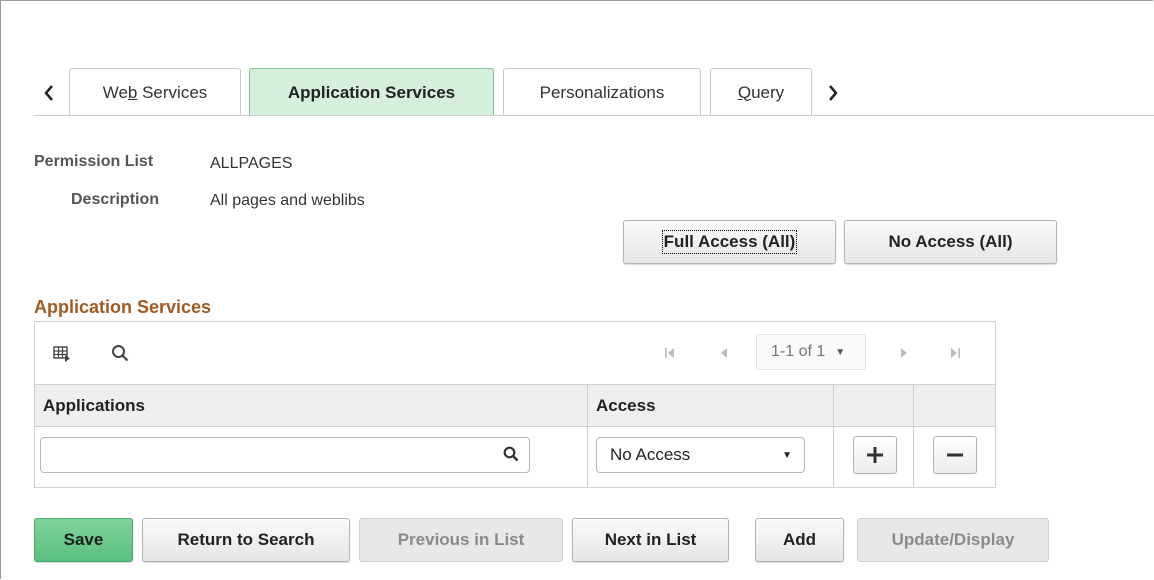 This screenshot has height=580, width=1154. What do you see at coordinates (515, 353) in the screenshot?
I see `grid-toolbar: 1-1 of 1 ▼` at bounding box center [515, 353].